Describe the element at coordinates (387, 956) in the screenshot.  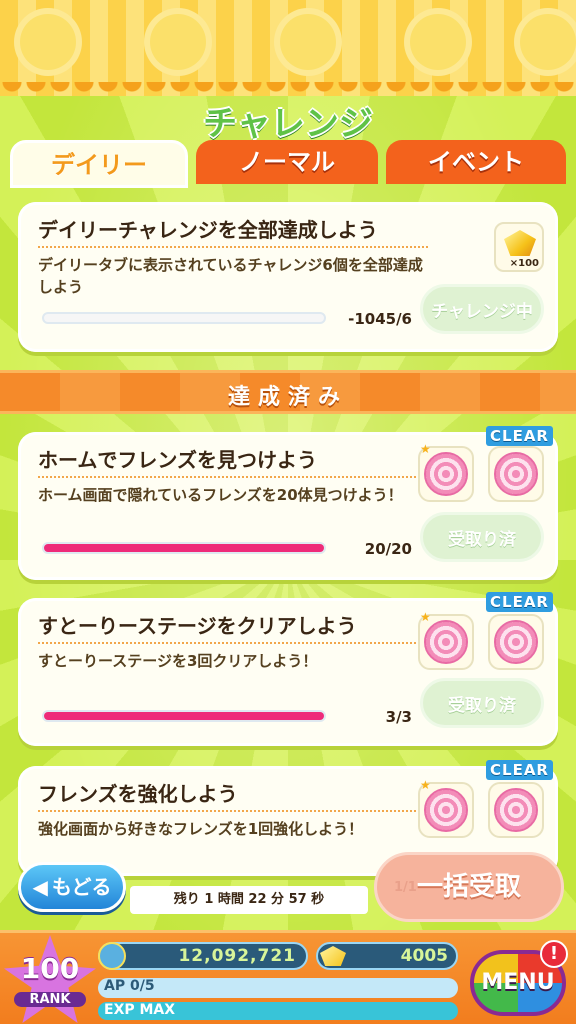
I see `gem-counter: 4005` at that location.